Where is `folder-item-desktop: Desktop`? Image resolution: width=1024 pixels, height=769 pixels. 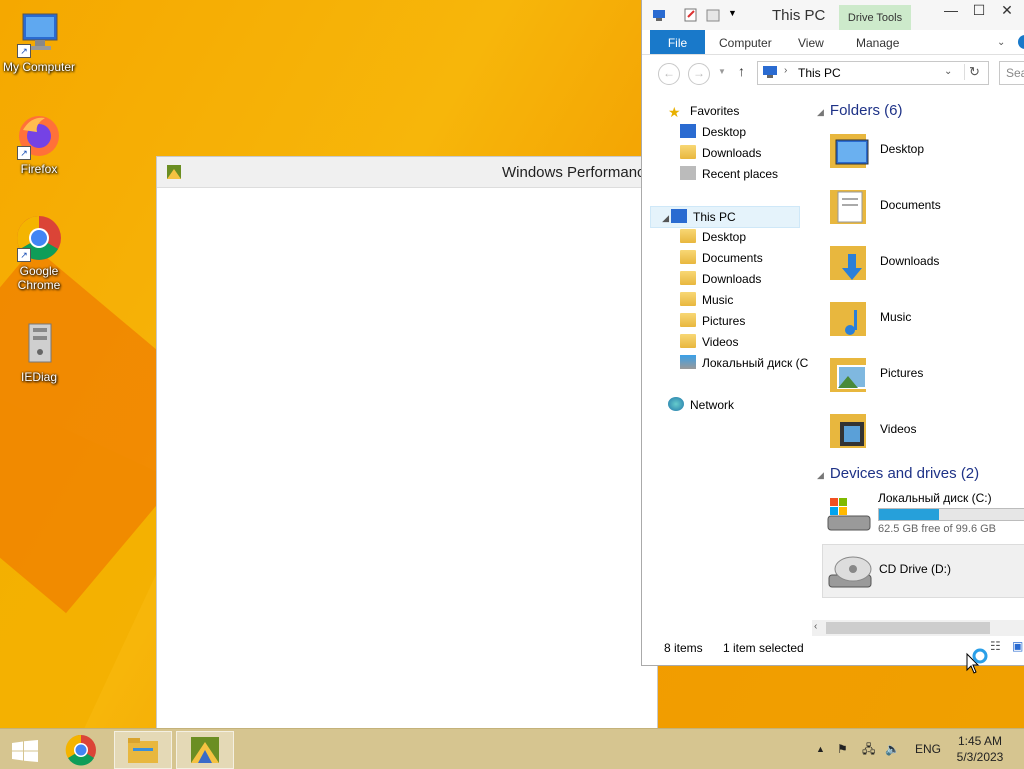 folder-item-desktop: Desktop is located at coordinates (924, 152).